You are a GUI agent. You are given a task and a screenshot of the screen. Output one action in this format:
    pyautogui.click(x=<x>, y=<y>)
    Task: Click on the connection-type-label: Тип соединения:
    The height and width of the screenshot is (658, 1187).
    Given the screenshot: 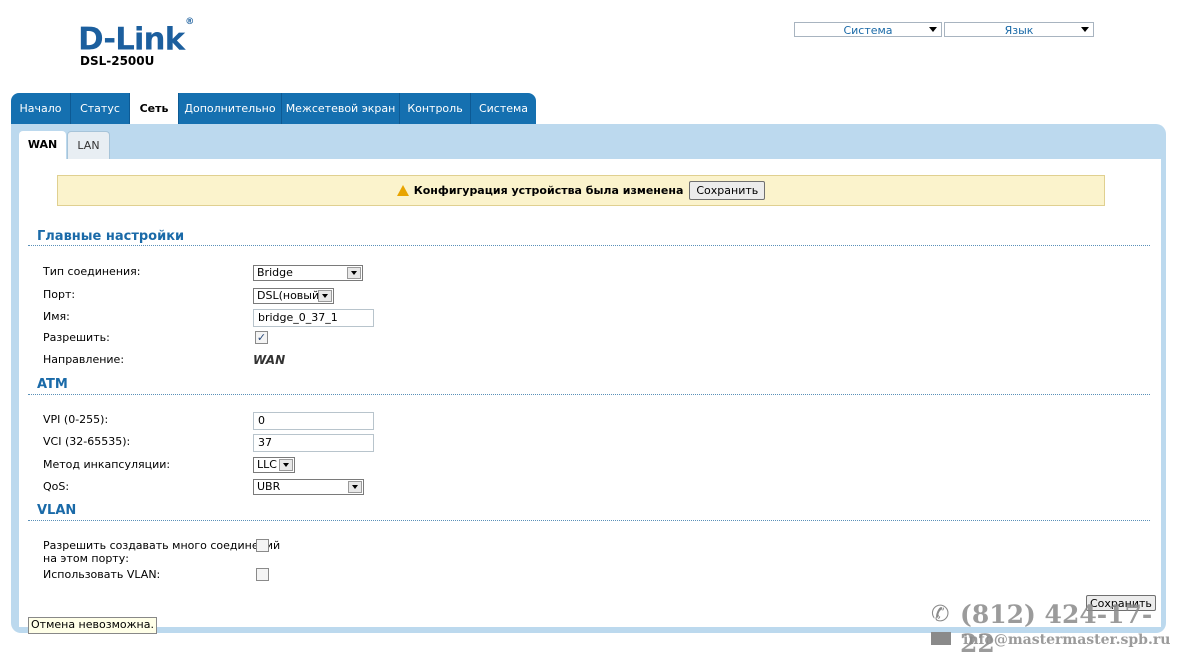 What is the action you would take?
    pyautogui.click(x=92, y=271)
    